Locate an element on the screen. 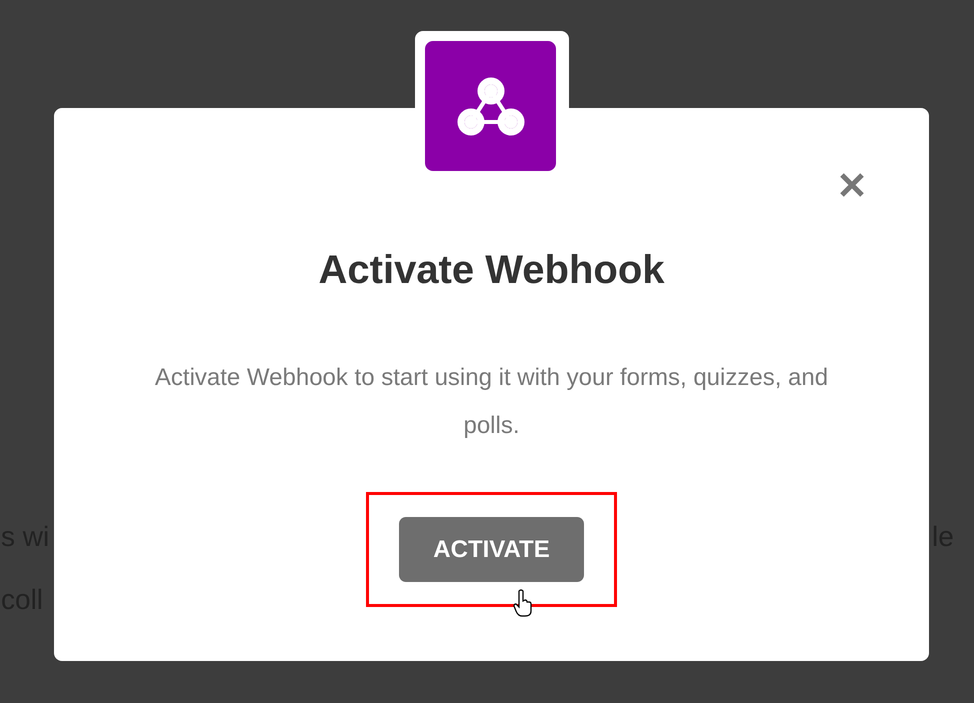 Image resolution: width=974 pixels, height=703 pixels. activate-button: ACTIVATE is located at coordinates (491, 549).